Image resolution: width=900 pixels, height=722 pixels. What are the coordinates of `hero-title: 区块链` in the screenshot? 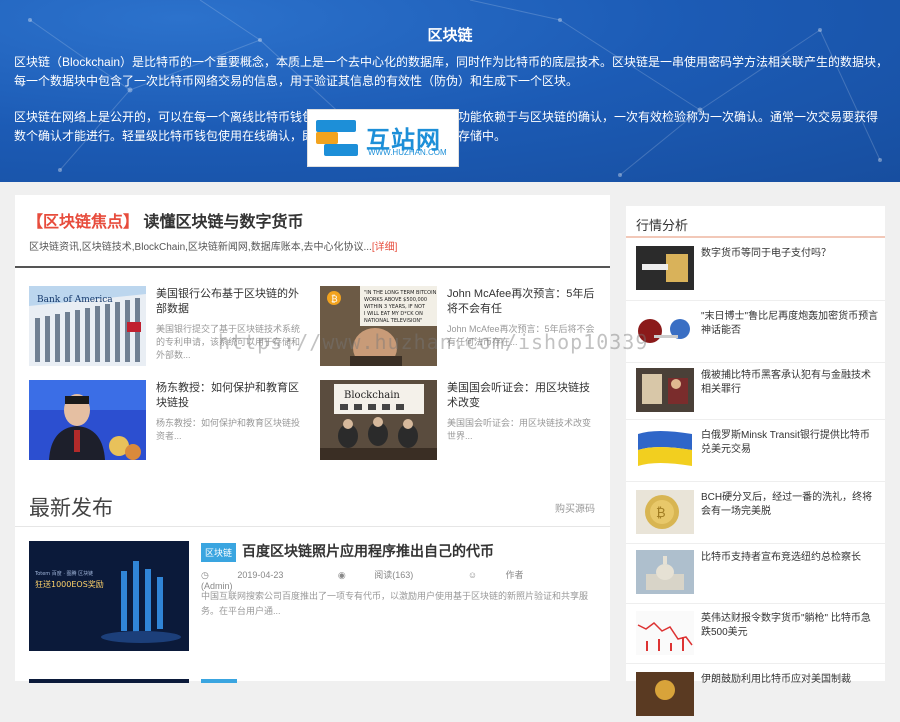 It's located at (450, 35).